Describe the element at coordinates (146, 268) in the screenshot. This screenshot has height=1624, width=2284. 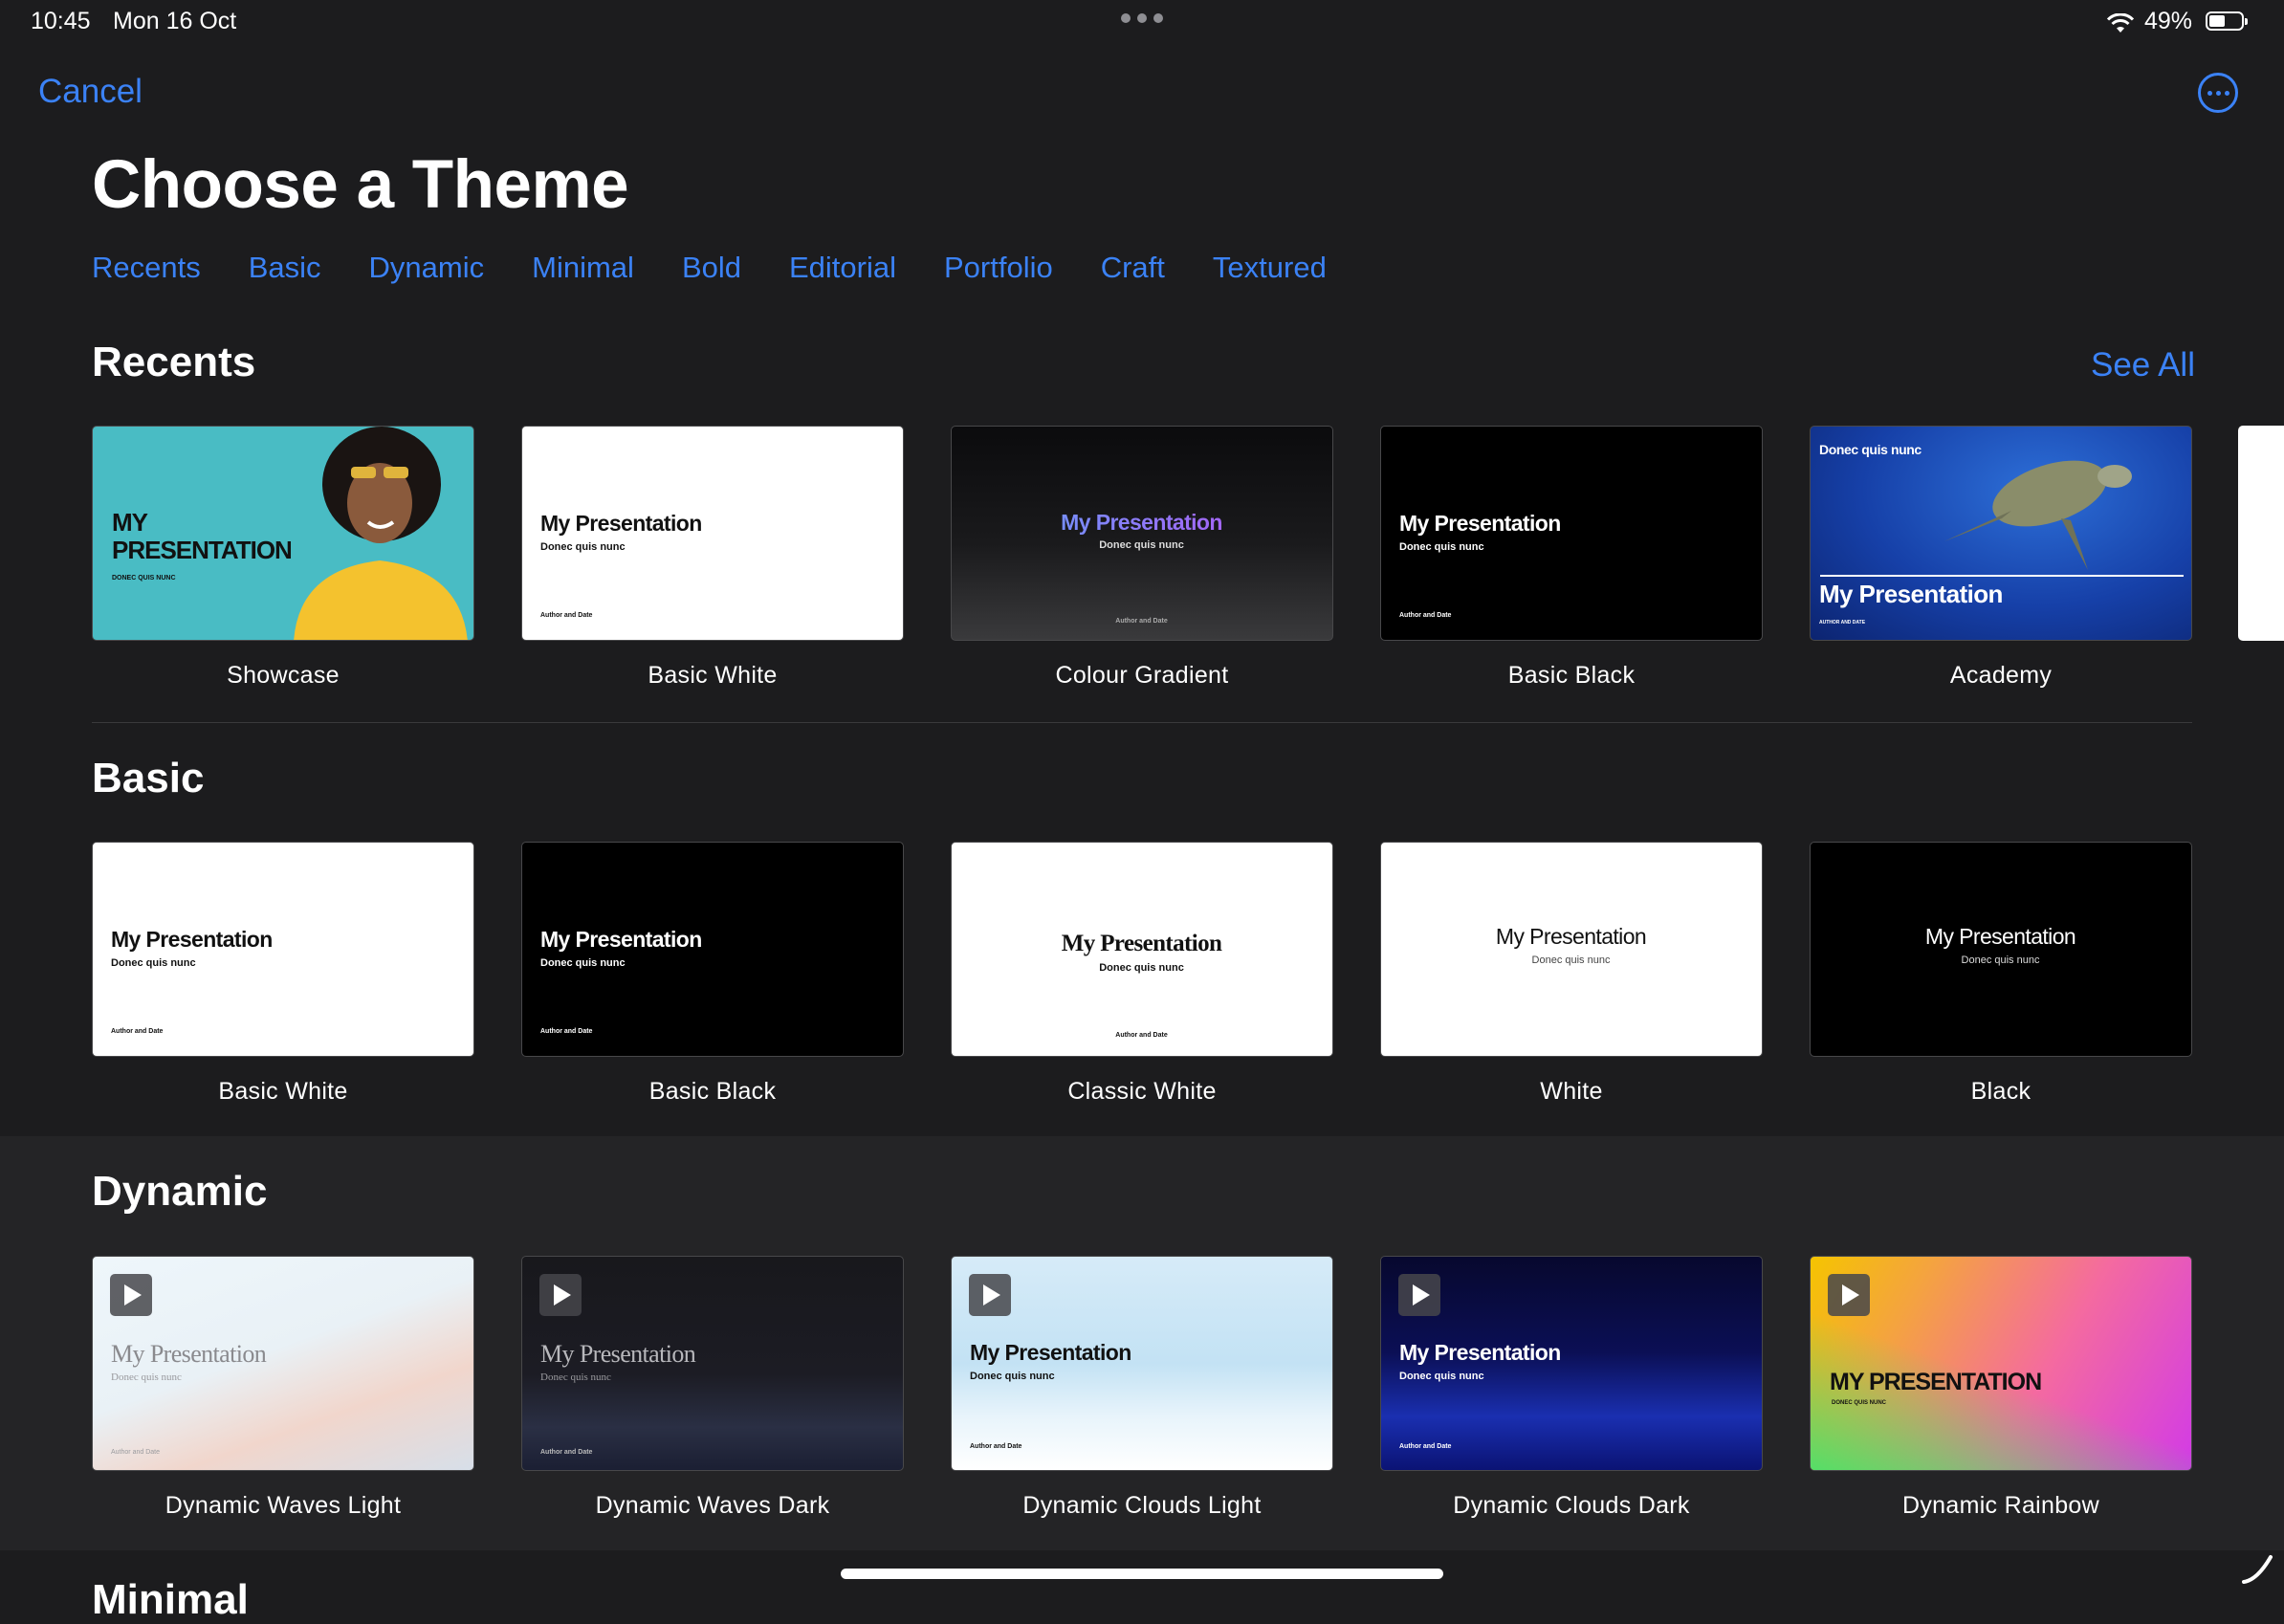
I see `tab-recents: Recents` at that location.